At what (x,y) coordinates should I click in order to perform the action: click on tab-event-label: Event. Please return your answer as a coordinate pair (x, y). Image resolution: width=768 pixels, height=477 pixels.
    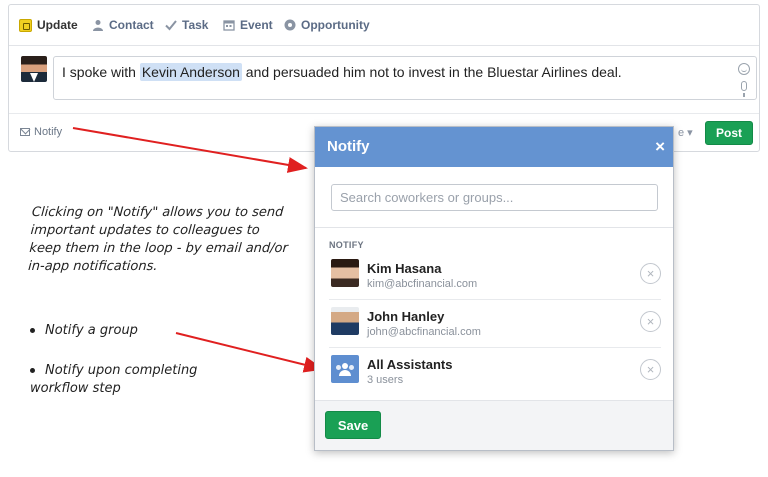
    Looking at the image, I should click on (256, 25).